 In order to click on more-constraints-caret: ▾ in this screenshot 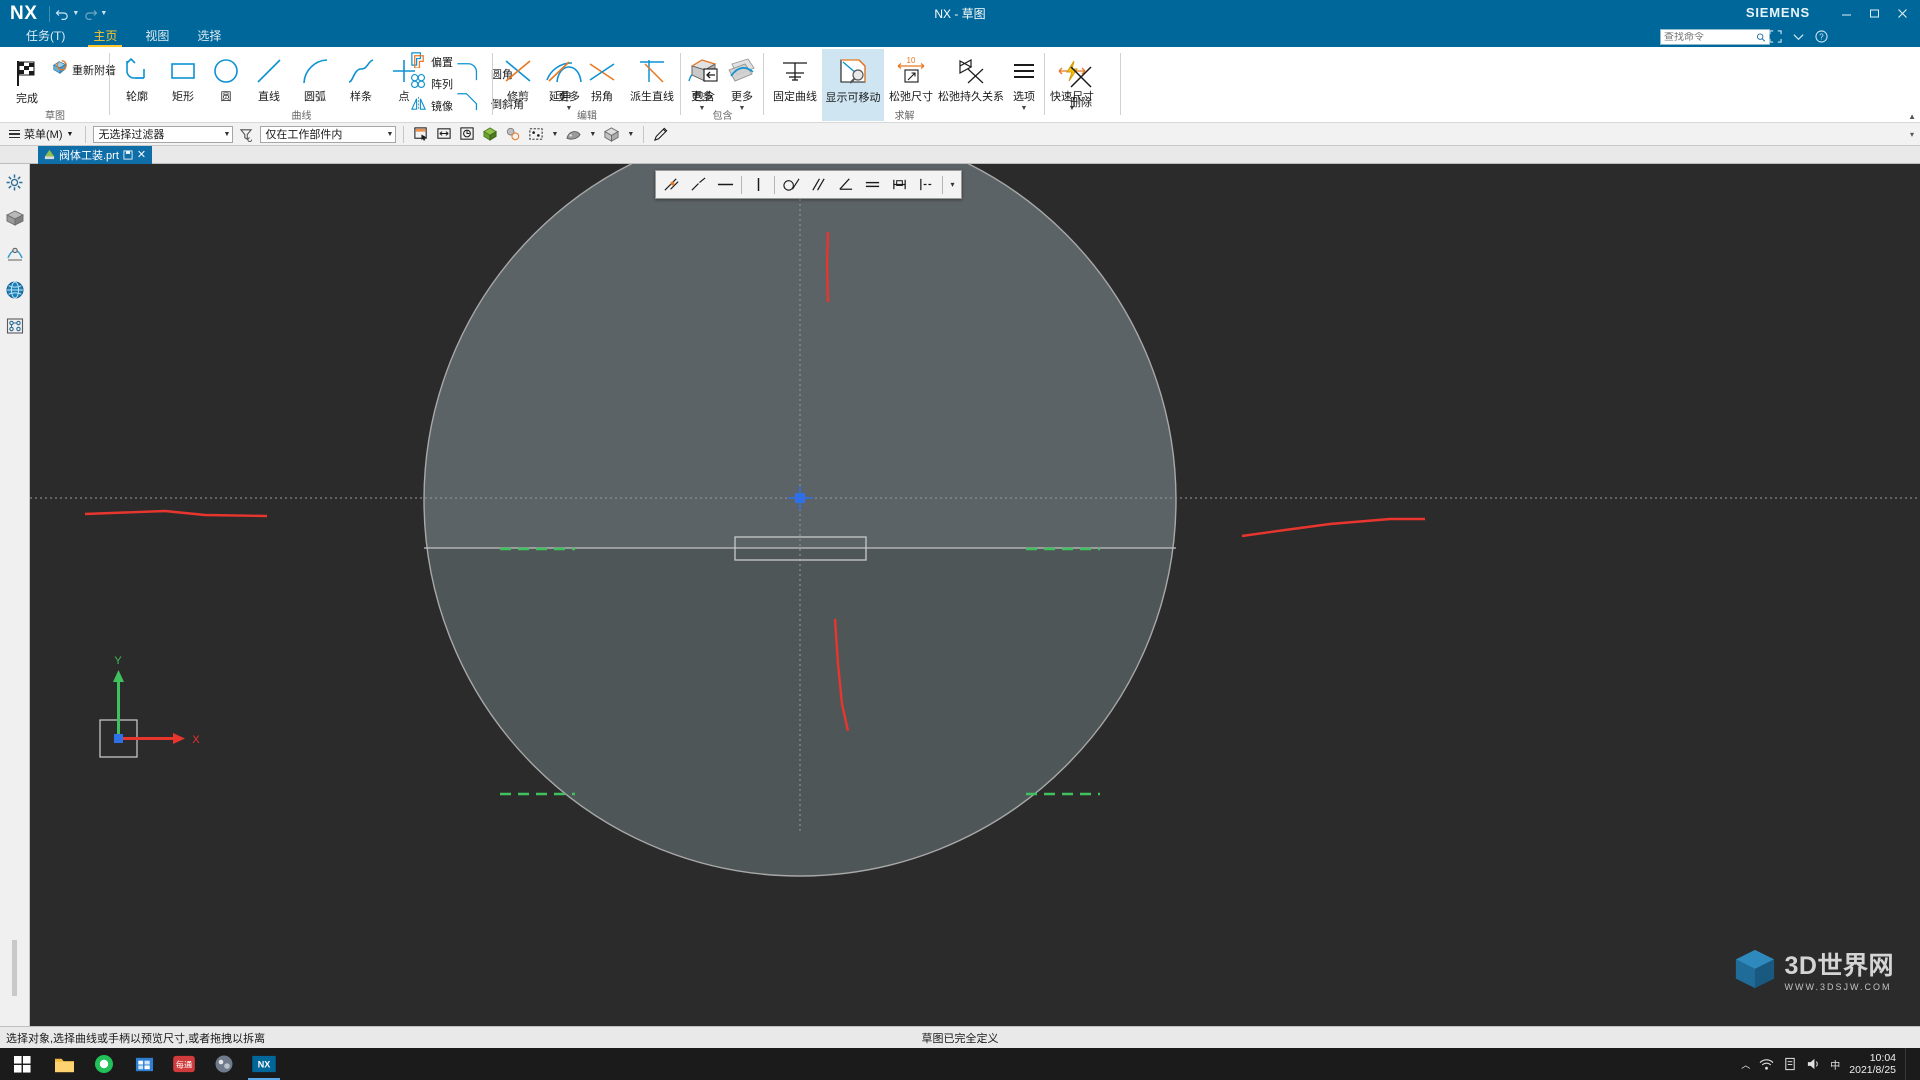, I will do `click(952, 184)`.